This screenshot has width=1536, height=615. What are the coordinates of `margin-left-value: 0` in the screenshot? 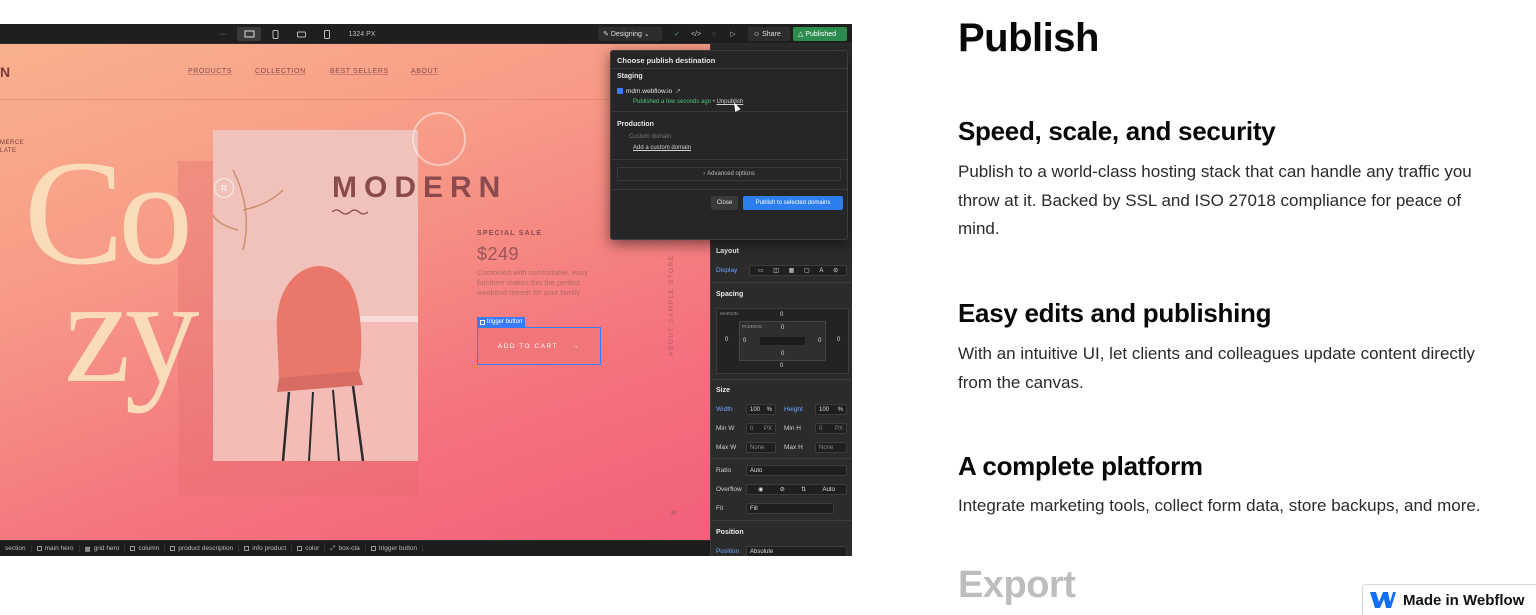 It's located at (726, 340).